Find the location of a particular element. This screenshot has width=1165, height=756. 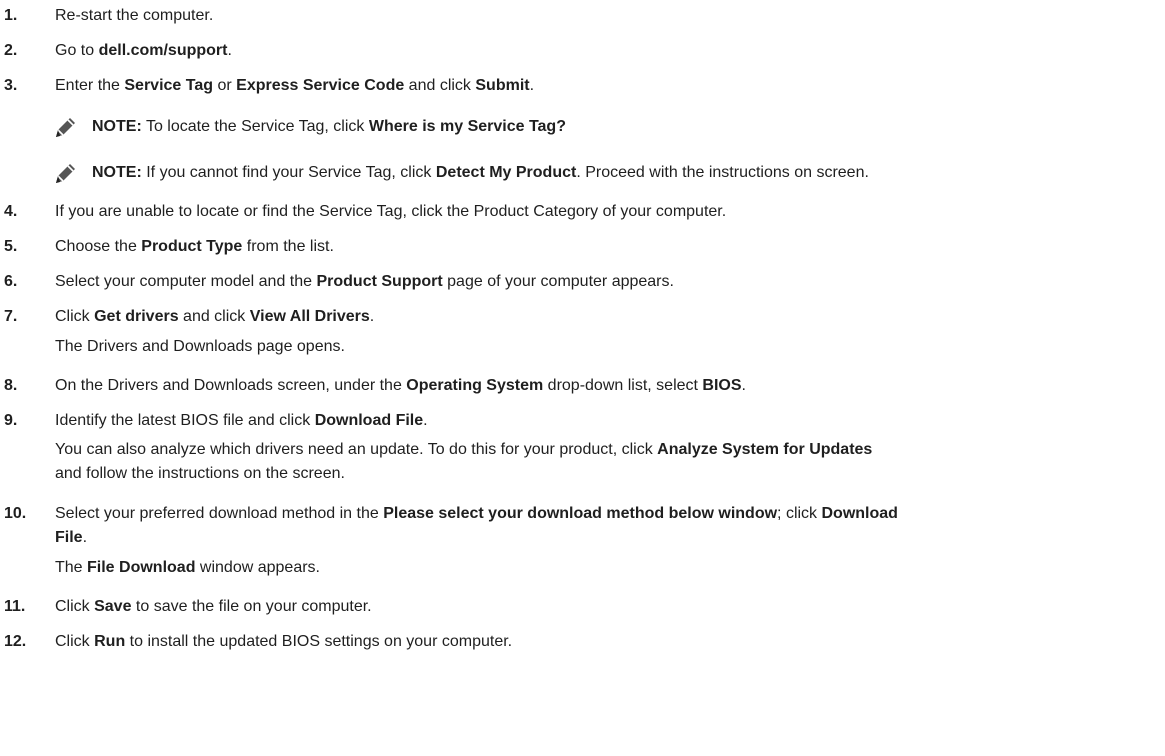

step-number: 10. is located at coordinates (15, 513).